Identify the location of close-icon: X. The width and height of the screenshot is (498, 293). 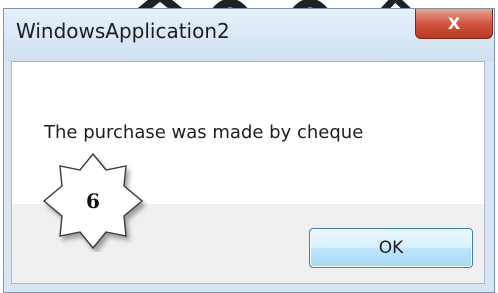
(454, 23).